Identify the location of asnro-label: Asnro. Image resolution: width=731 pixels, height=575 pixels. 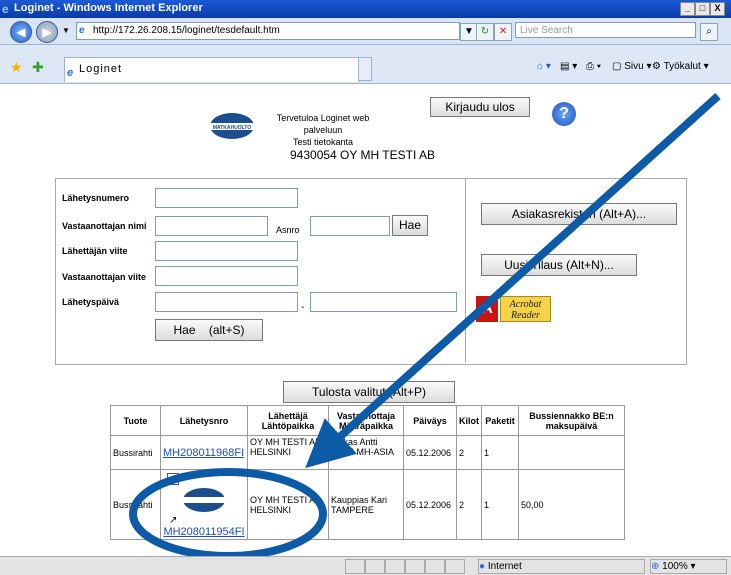
(288, 230).